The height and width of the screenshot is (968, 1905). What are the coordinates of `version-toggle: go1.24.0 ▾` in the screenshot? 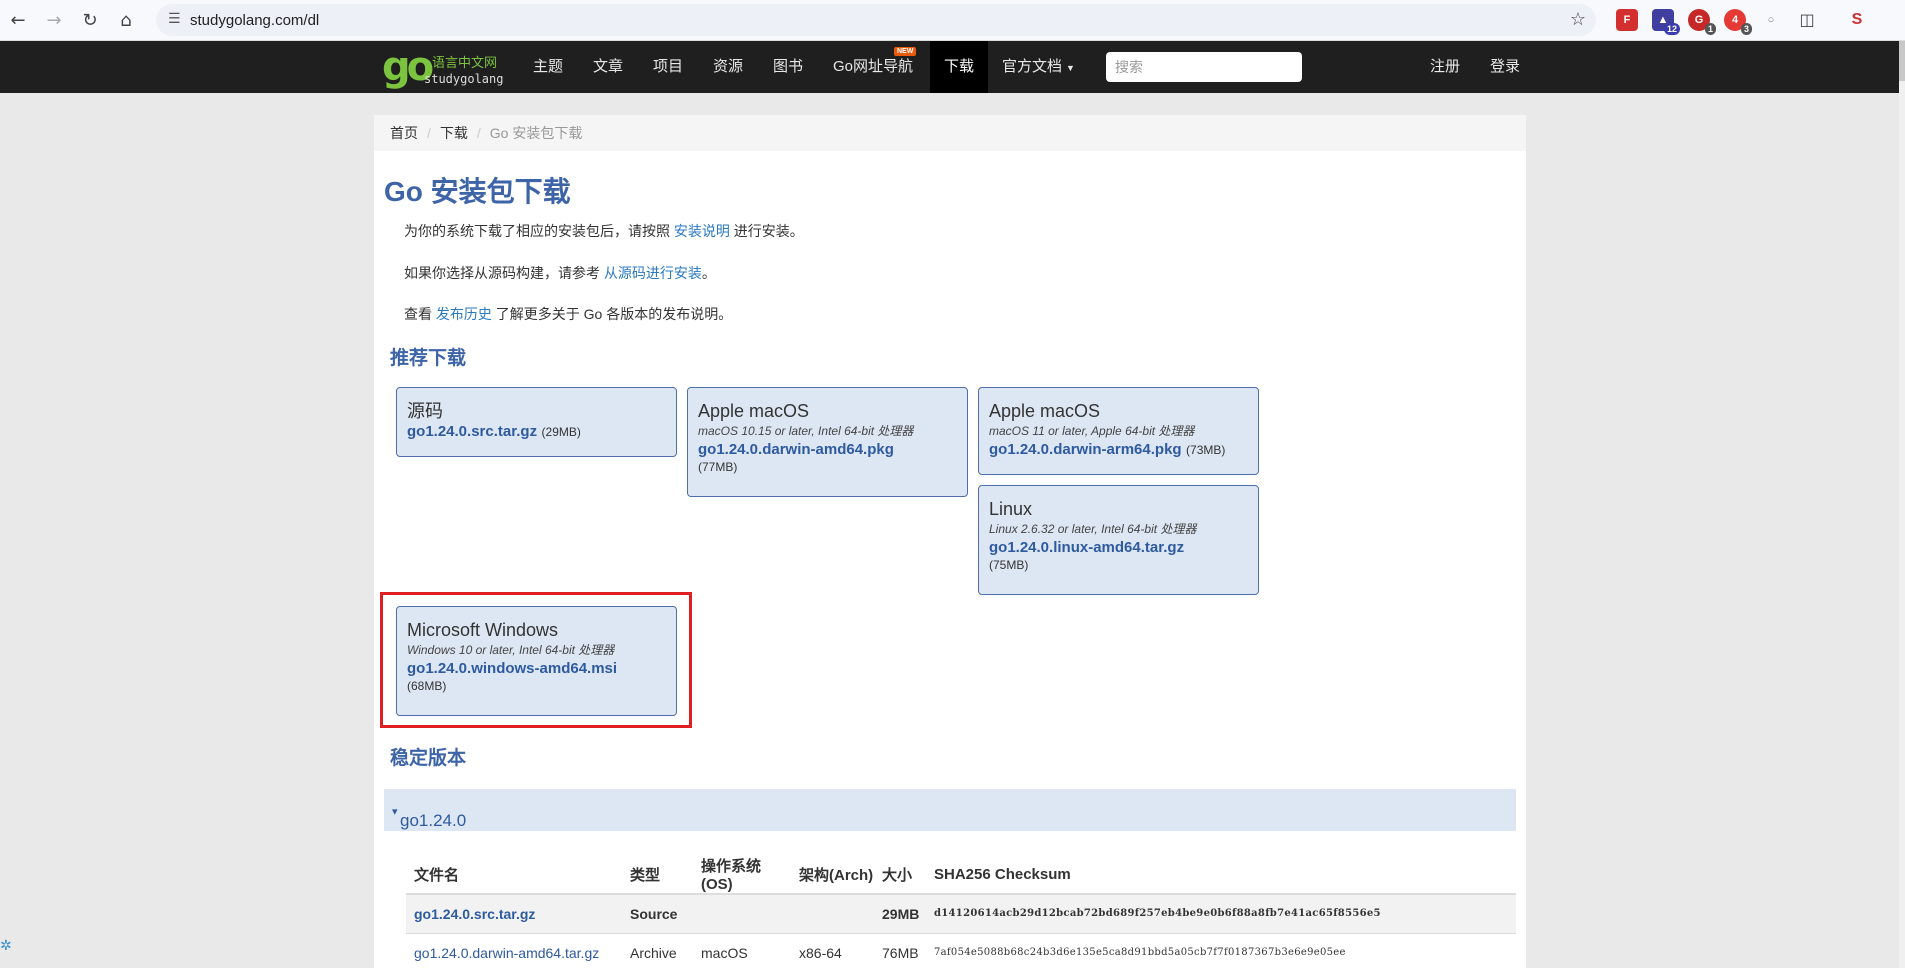 It's located at (950, 810).